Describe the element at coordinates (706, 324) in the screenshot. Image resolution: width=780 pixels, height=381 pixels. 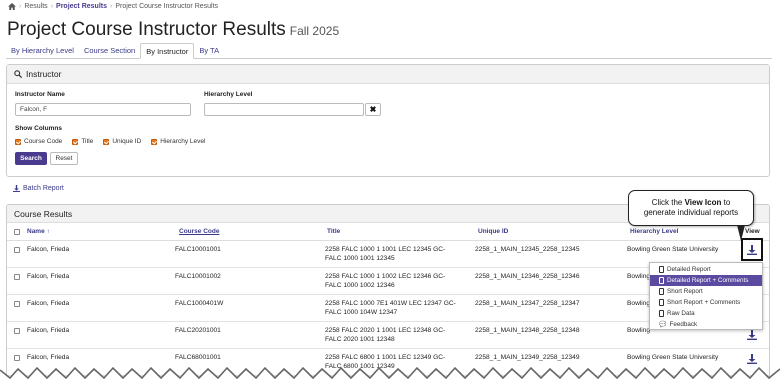
I see `menu-item-feedback: 💬 Feedback` at that location.